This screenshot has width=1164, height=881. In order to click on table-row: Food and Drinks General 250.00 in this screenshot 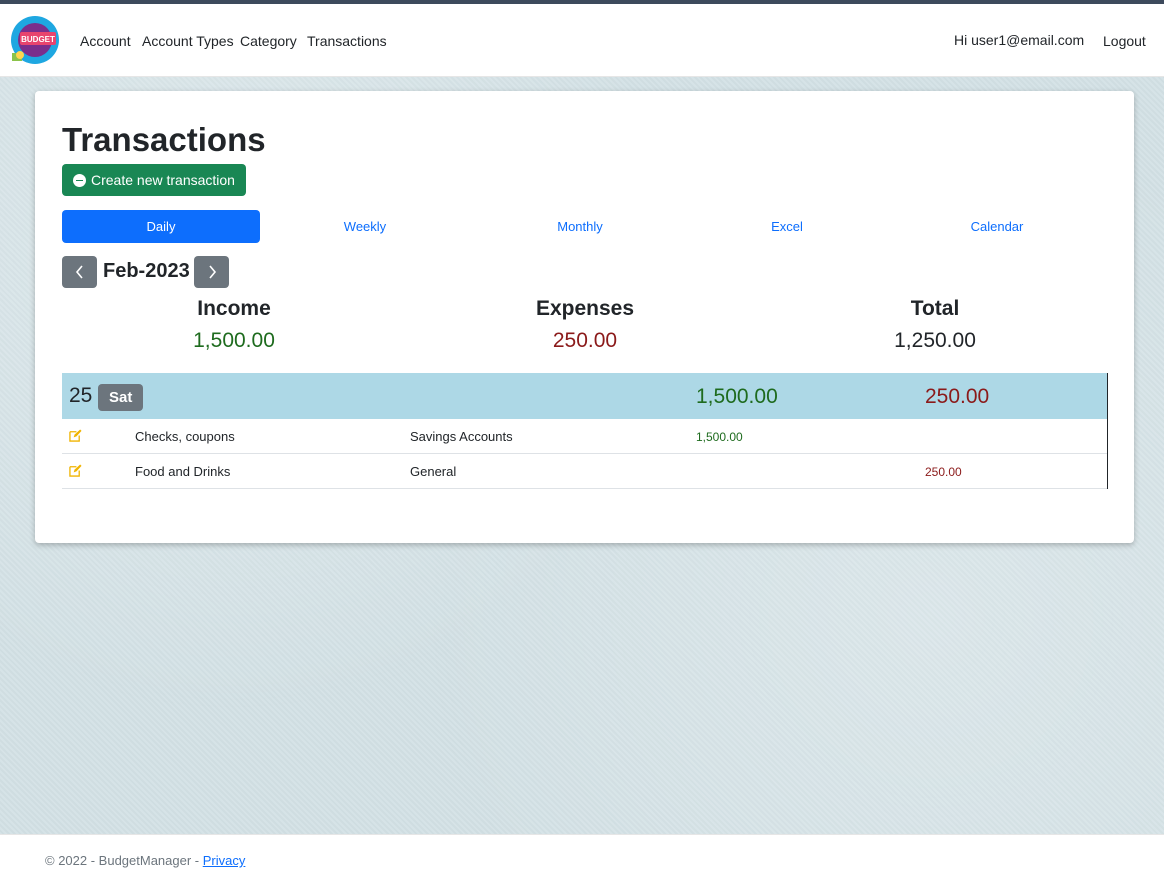, I will do `click(584, 471)`.